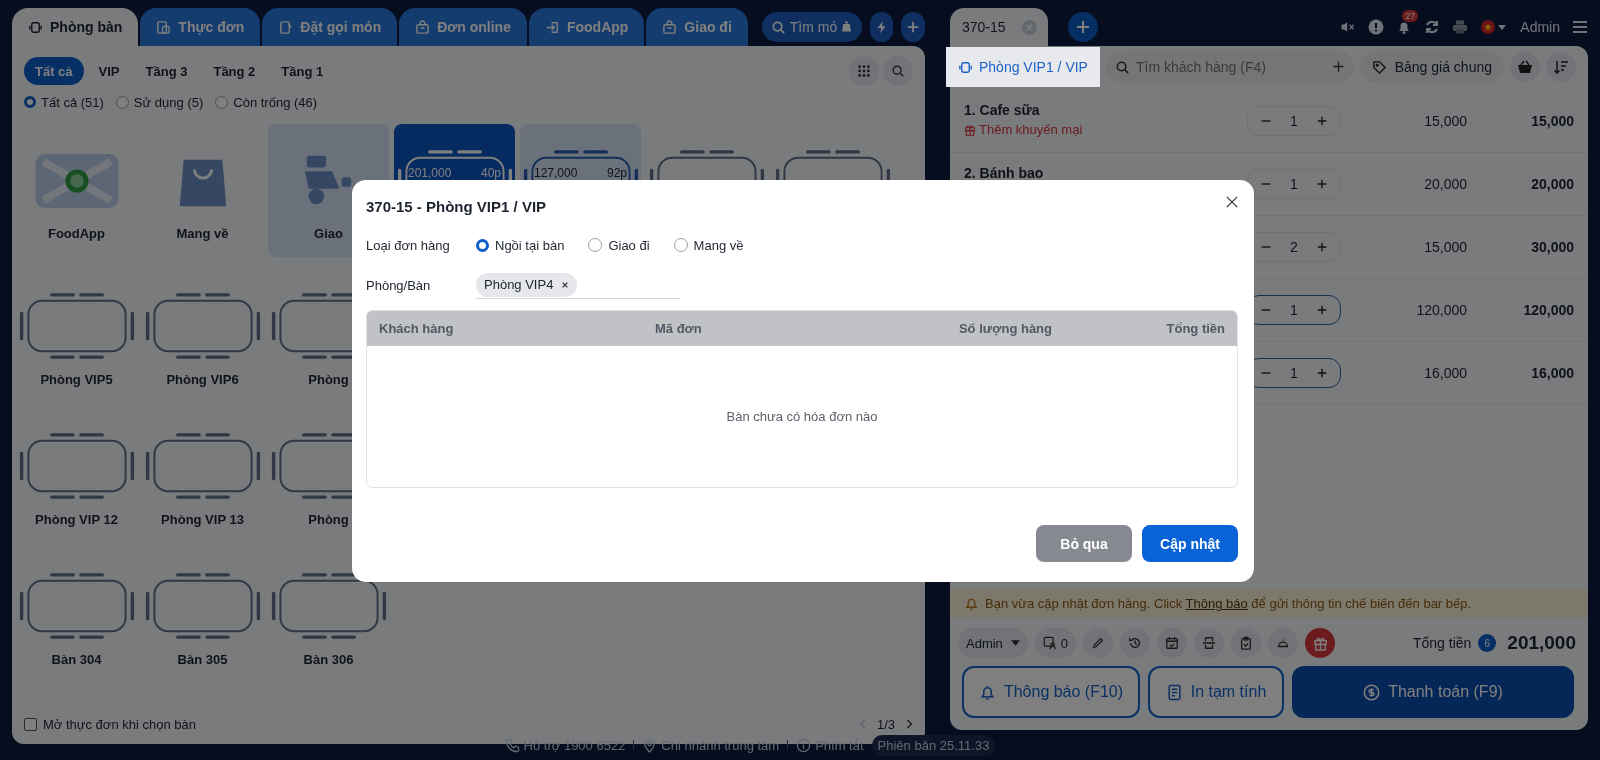 The height and width of the screenshot is (760, 1600). Describe the element at coordinates (1372, 692) in the screenshot. I see `dollar-icon` at that location.